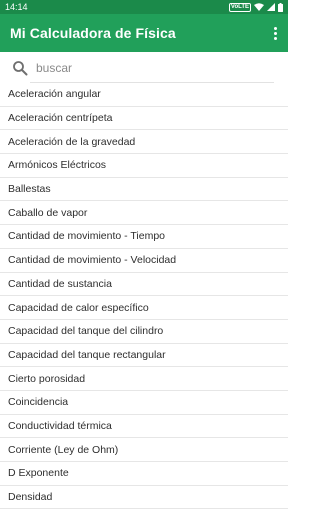 The image size is (320, 512). Describe the element at coordinates (48, 212) in the screenshot. I see `list-item-label: Caballo de vapor` at that location.